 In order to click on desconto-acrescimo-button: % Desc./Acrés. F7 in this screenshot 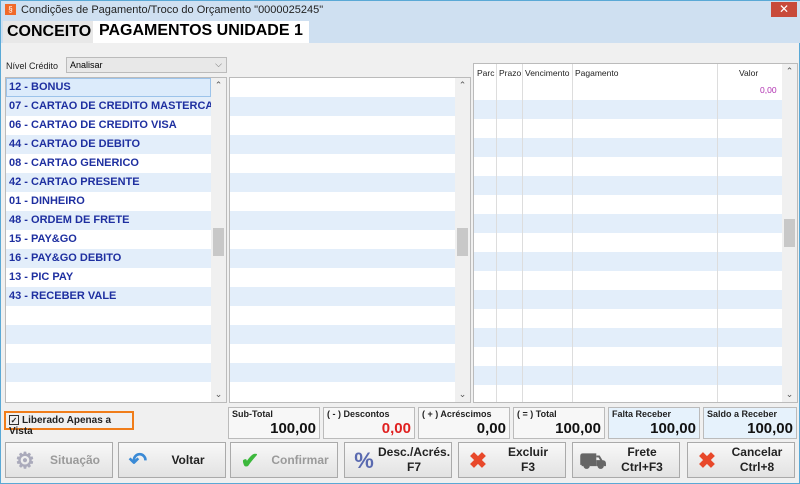, I will do `click(398, 460)`.